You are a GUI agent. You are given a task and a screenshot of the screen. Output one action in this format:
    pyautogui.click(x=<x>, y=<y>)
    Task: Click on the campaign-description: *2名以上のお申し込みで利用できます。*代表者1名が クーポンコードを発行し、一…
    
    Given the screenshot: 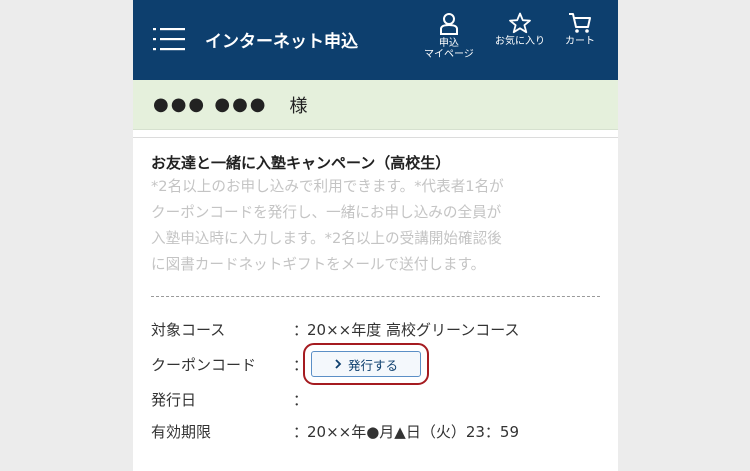 What is the action you would take?
    pyautogui.click(x=375, y=226)
    